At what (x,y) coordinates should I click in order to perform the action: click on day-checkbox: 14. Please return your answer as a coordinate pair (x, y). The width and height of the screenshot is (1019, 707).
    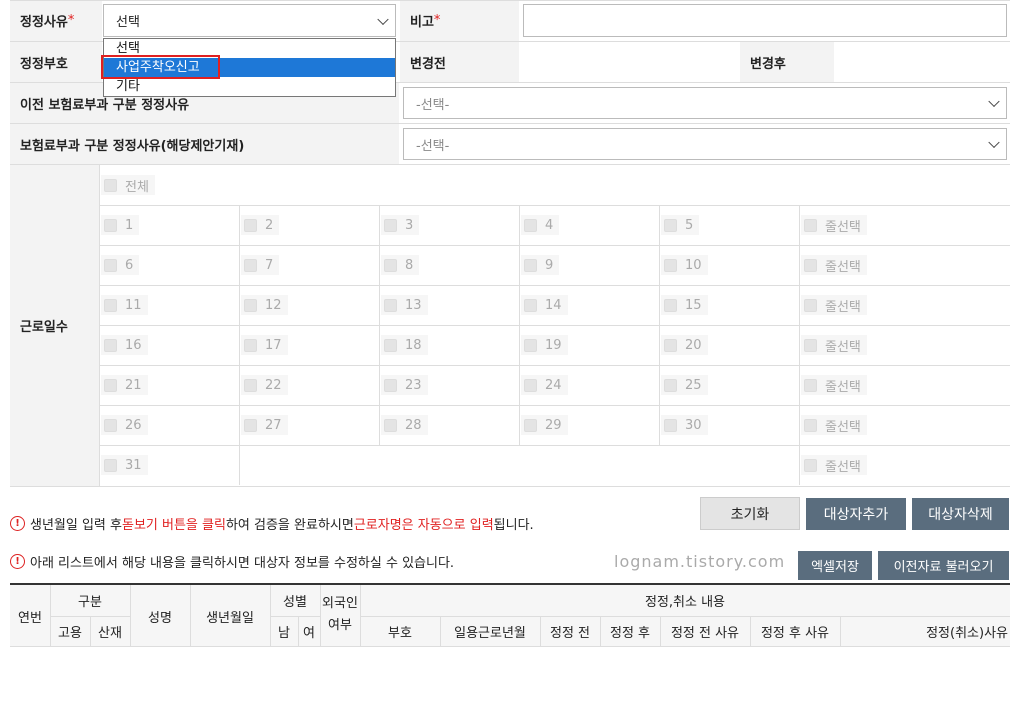
    Looking at the image, I should click on (544, 305).